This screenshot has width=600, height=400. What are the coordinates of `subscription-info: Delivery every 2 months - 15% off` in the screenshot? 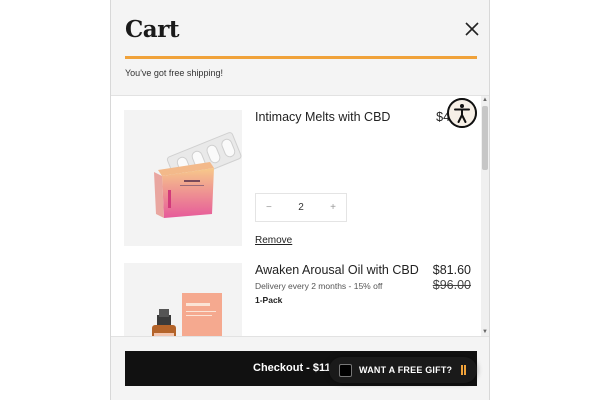 It's located at (319, 286).